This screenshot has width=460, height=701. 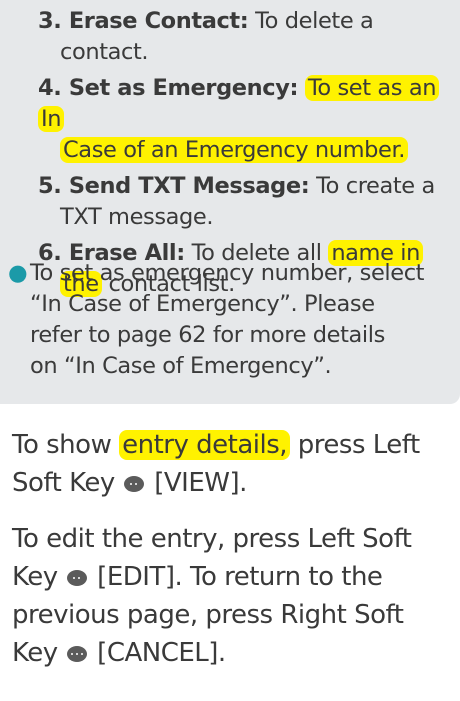 I want to click on option-desc: To delete a, so click(x=314, y=21).